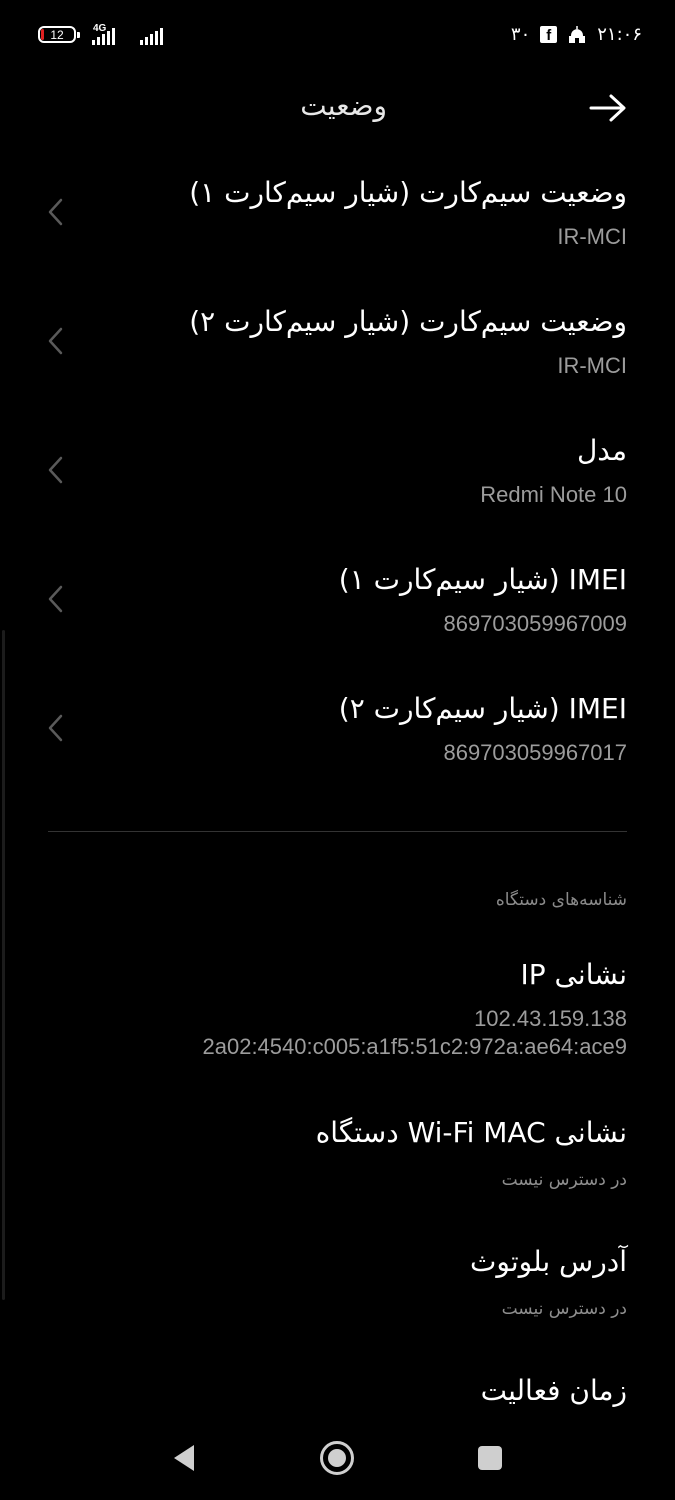  What do you see at coordinates (408, 321) in the screenshot?
I see `list-item-title: وضعیت سیم‌کارت (شیار سیم‌کارت ۲)` at bounding box center [408, 321].